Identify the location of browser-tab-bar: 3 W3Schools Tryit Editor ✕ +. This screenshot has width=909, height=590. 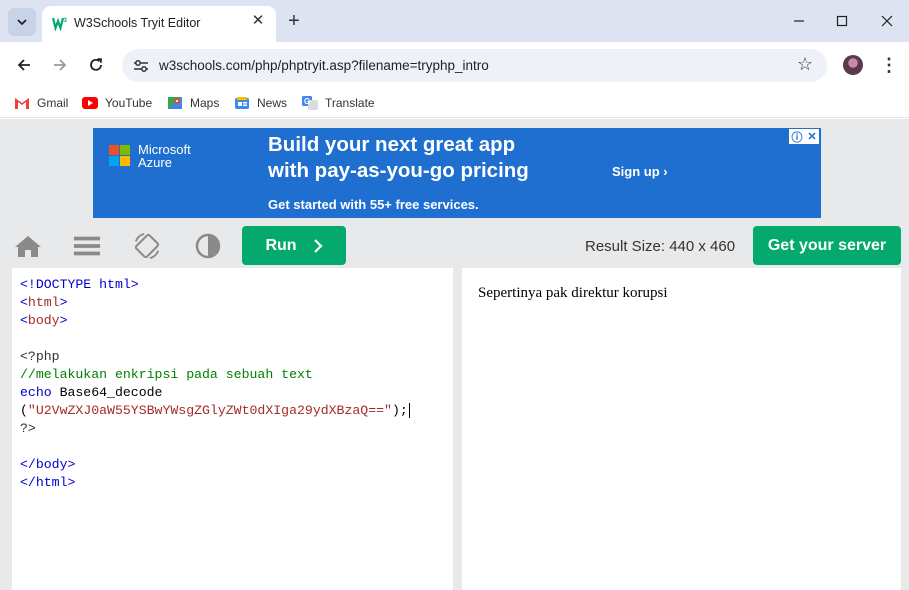
(454, 21).